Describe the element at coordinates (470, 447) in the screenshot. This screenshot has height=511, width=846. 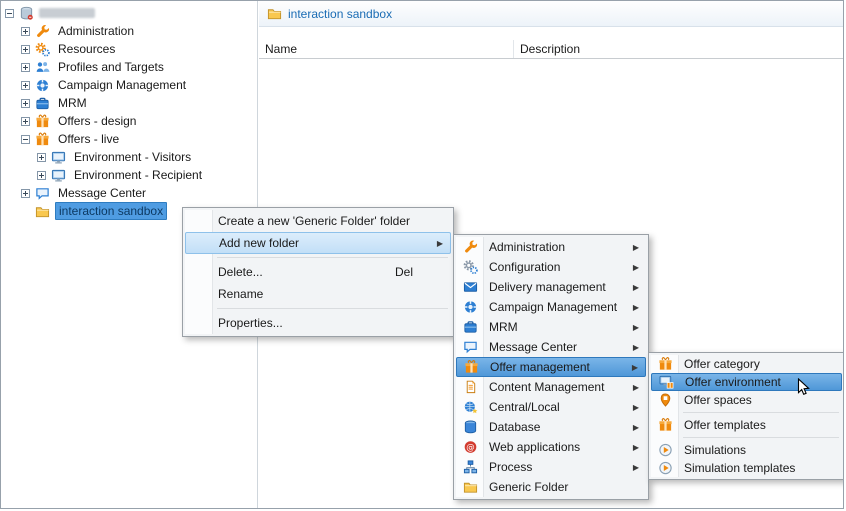
I see `at-sign-icon` at that location.